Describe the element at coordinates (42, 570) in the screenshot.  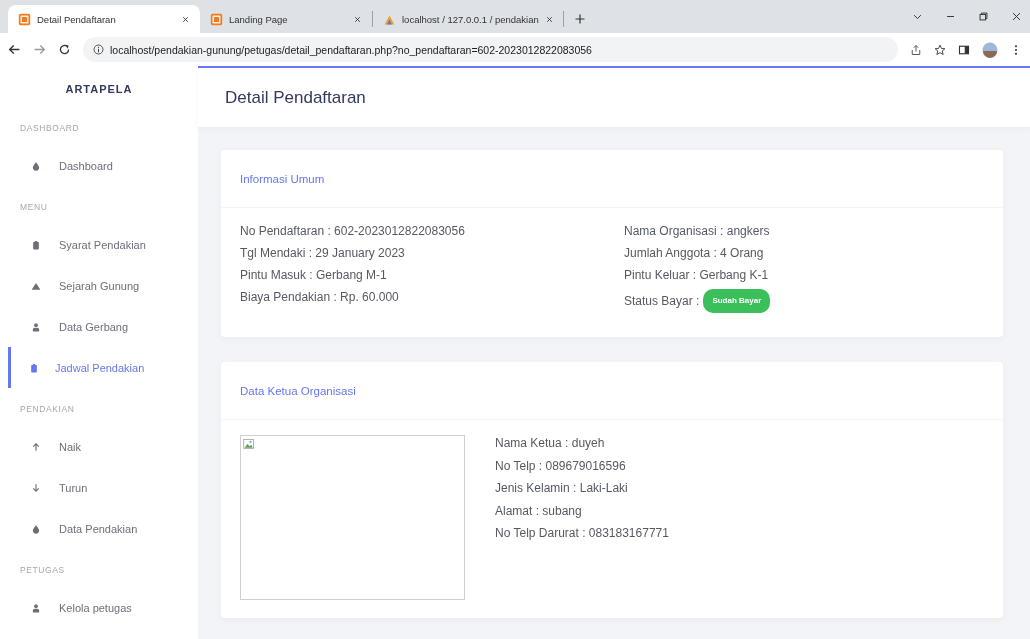
I see `section-heading: PETUGAS` at that location.